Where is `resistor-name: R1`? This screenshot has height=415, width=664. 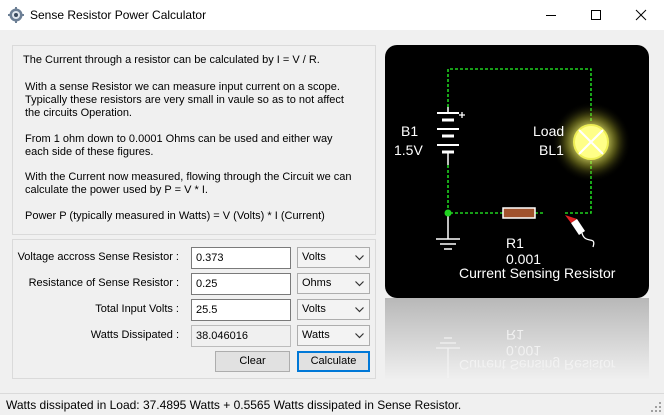 resistor-name: R1 is located at coordinates (515, 243).